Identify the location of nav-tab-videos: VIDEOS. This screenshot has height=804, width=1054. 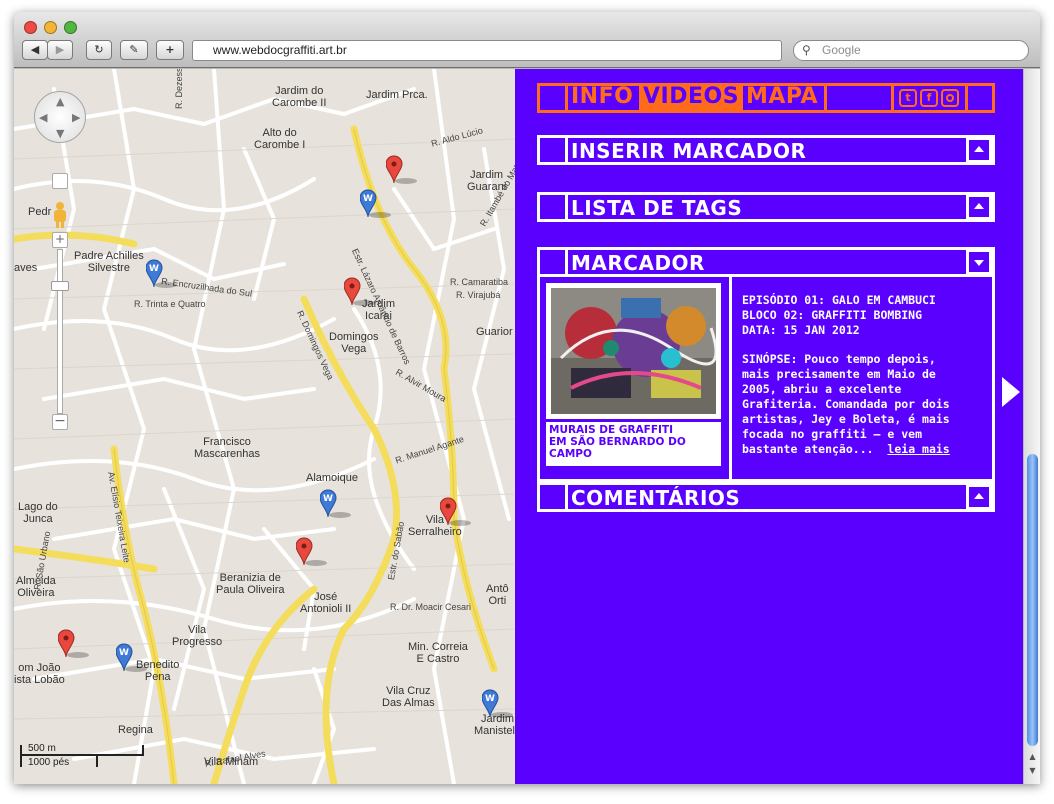
(691, 98).